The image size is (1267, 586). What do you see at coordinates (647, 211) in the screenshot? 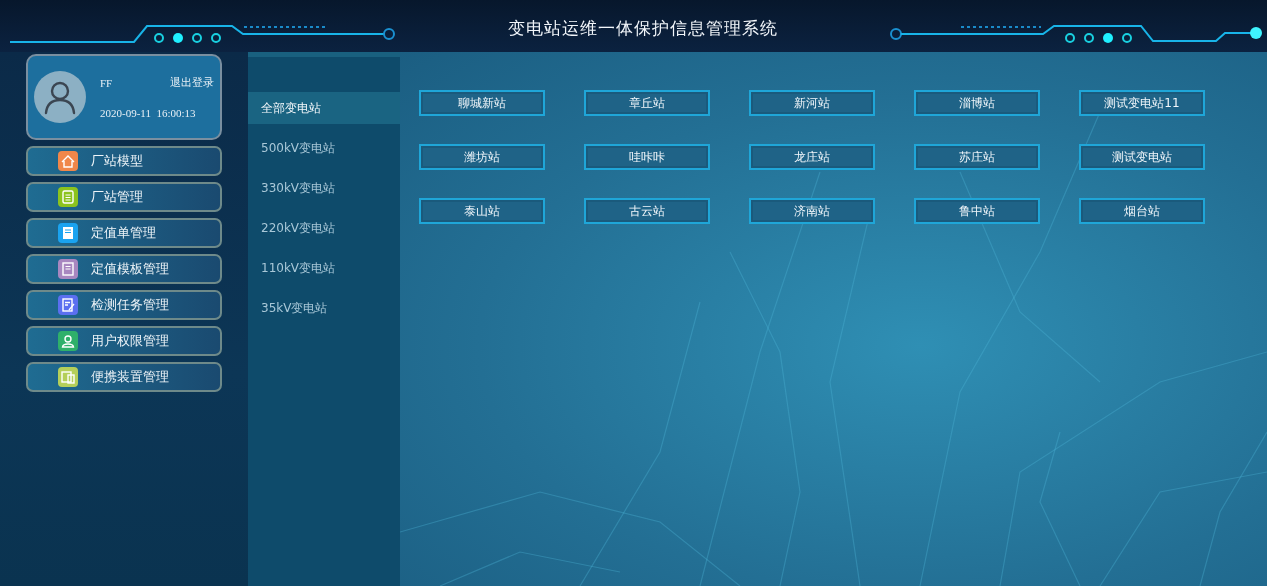
I see `station-button: 古云站` at bounding box center [647, 211].